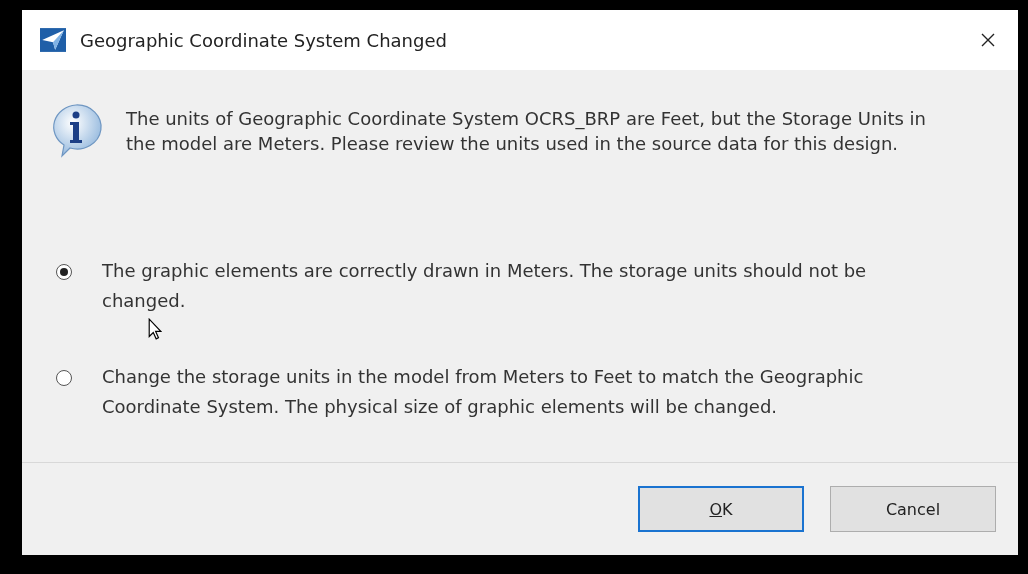  I want to click on option-label: The graphic elements are correctly drawn in Meters. The storage units should not be changed., so click(522, 286).